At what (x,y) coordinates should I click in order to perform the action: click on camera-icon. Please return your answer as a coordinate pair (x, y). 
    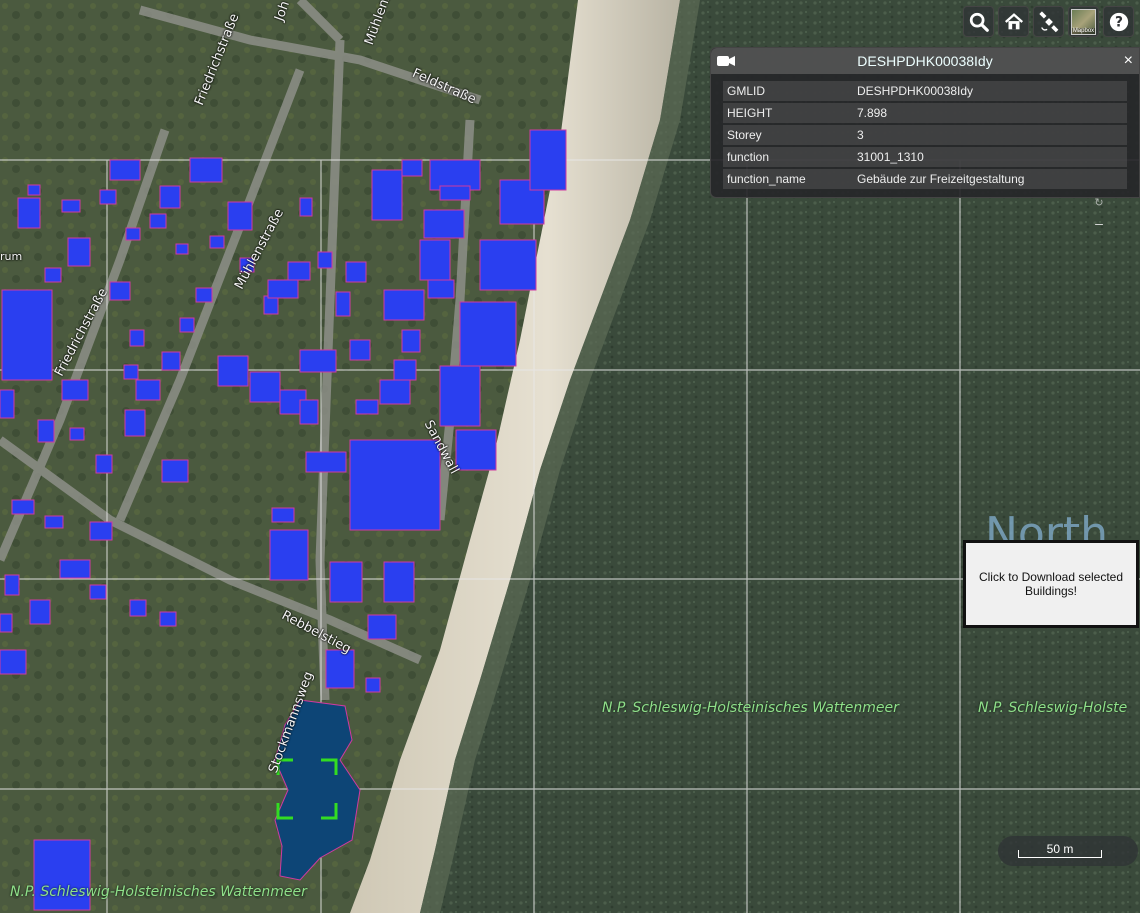
    Looking at the image, I should click on (726, 61).